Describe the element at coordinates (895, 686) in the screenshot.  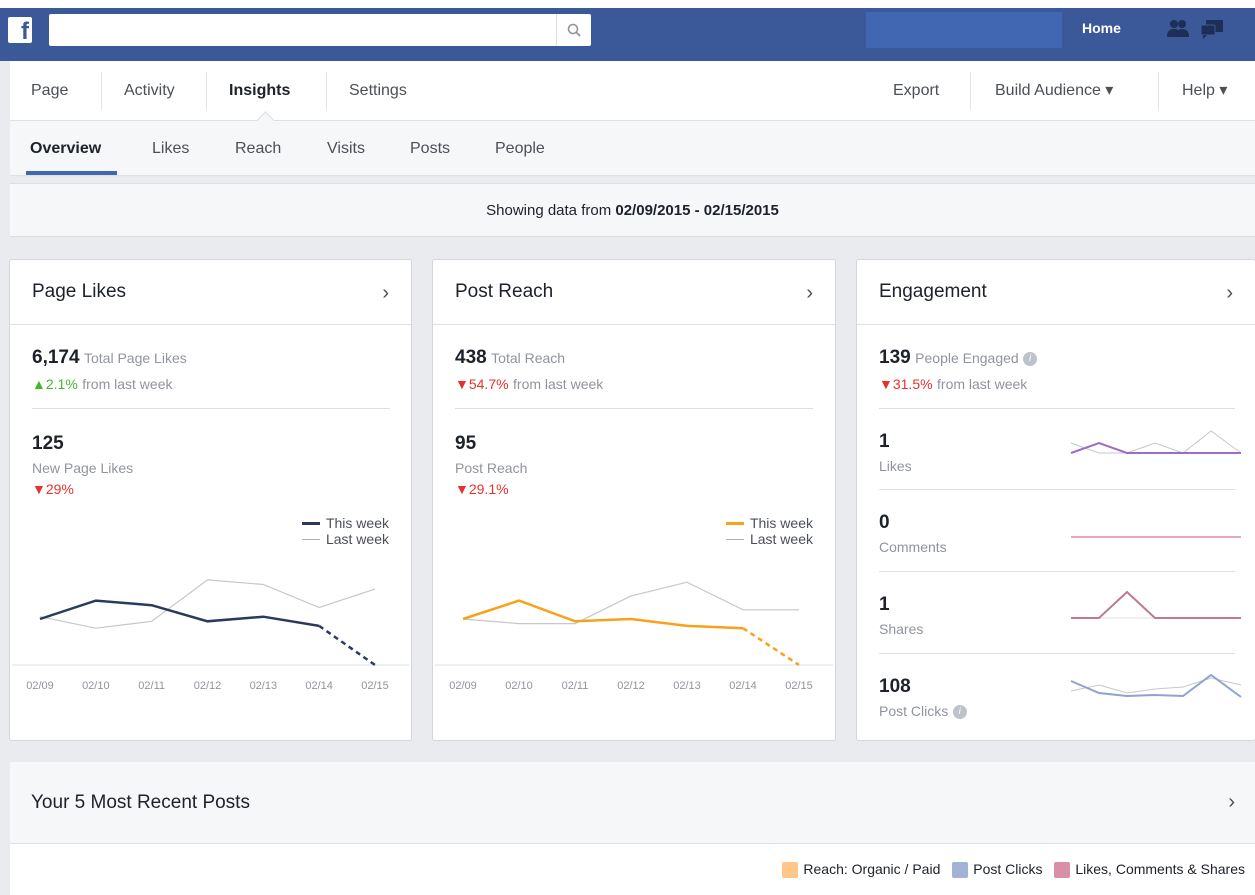
I see `clicks-metric-value: 108` at that location.